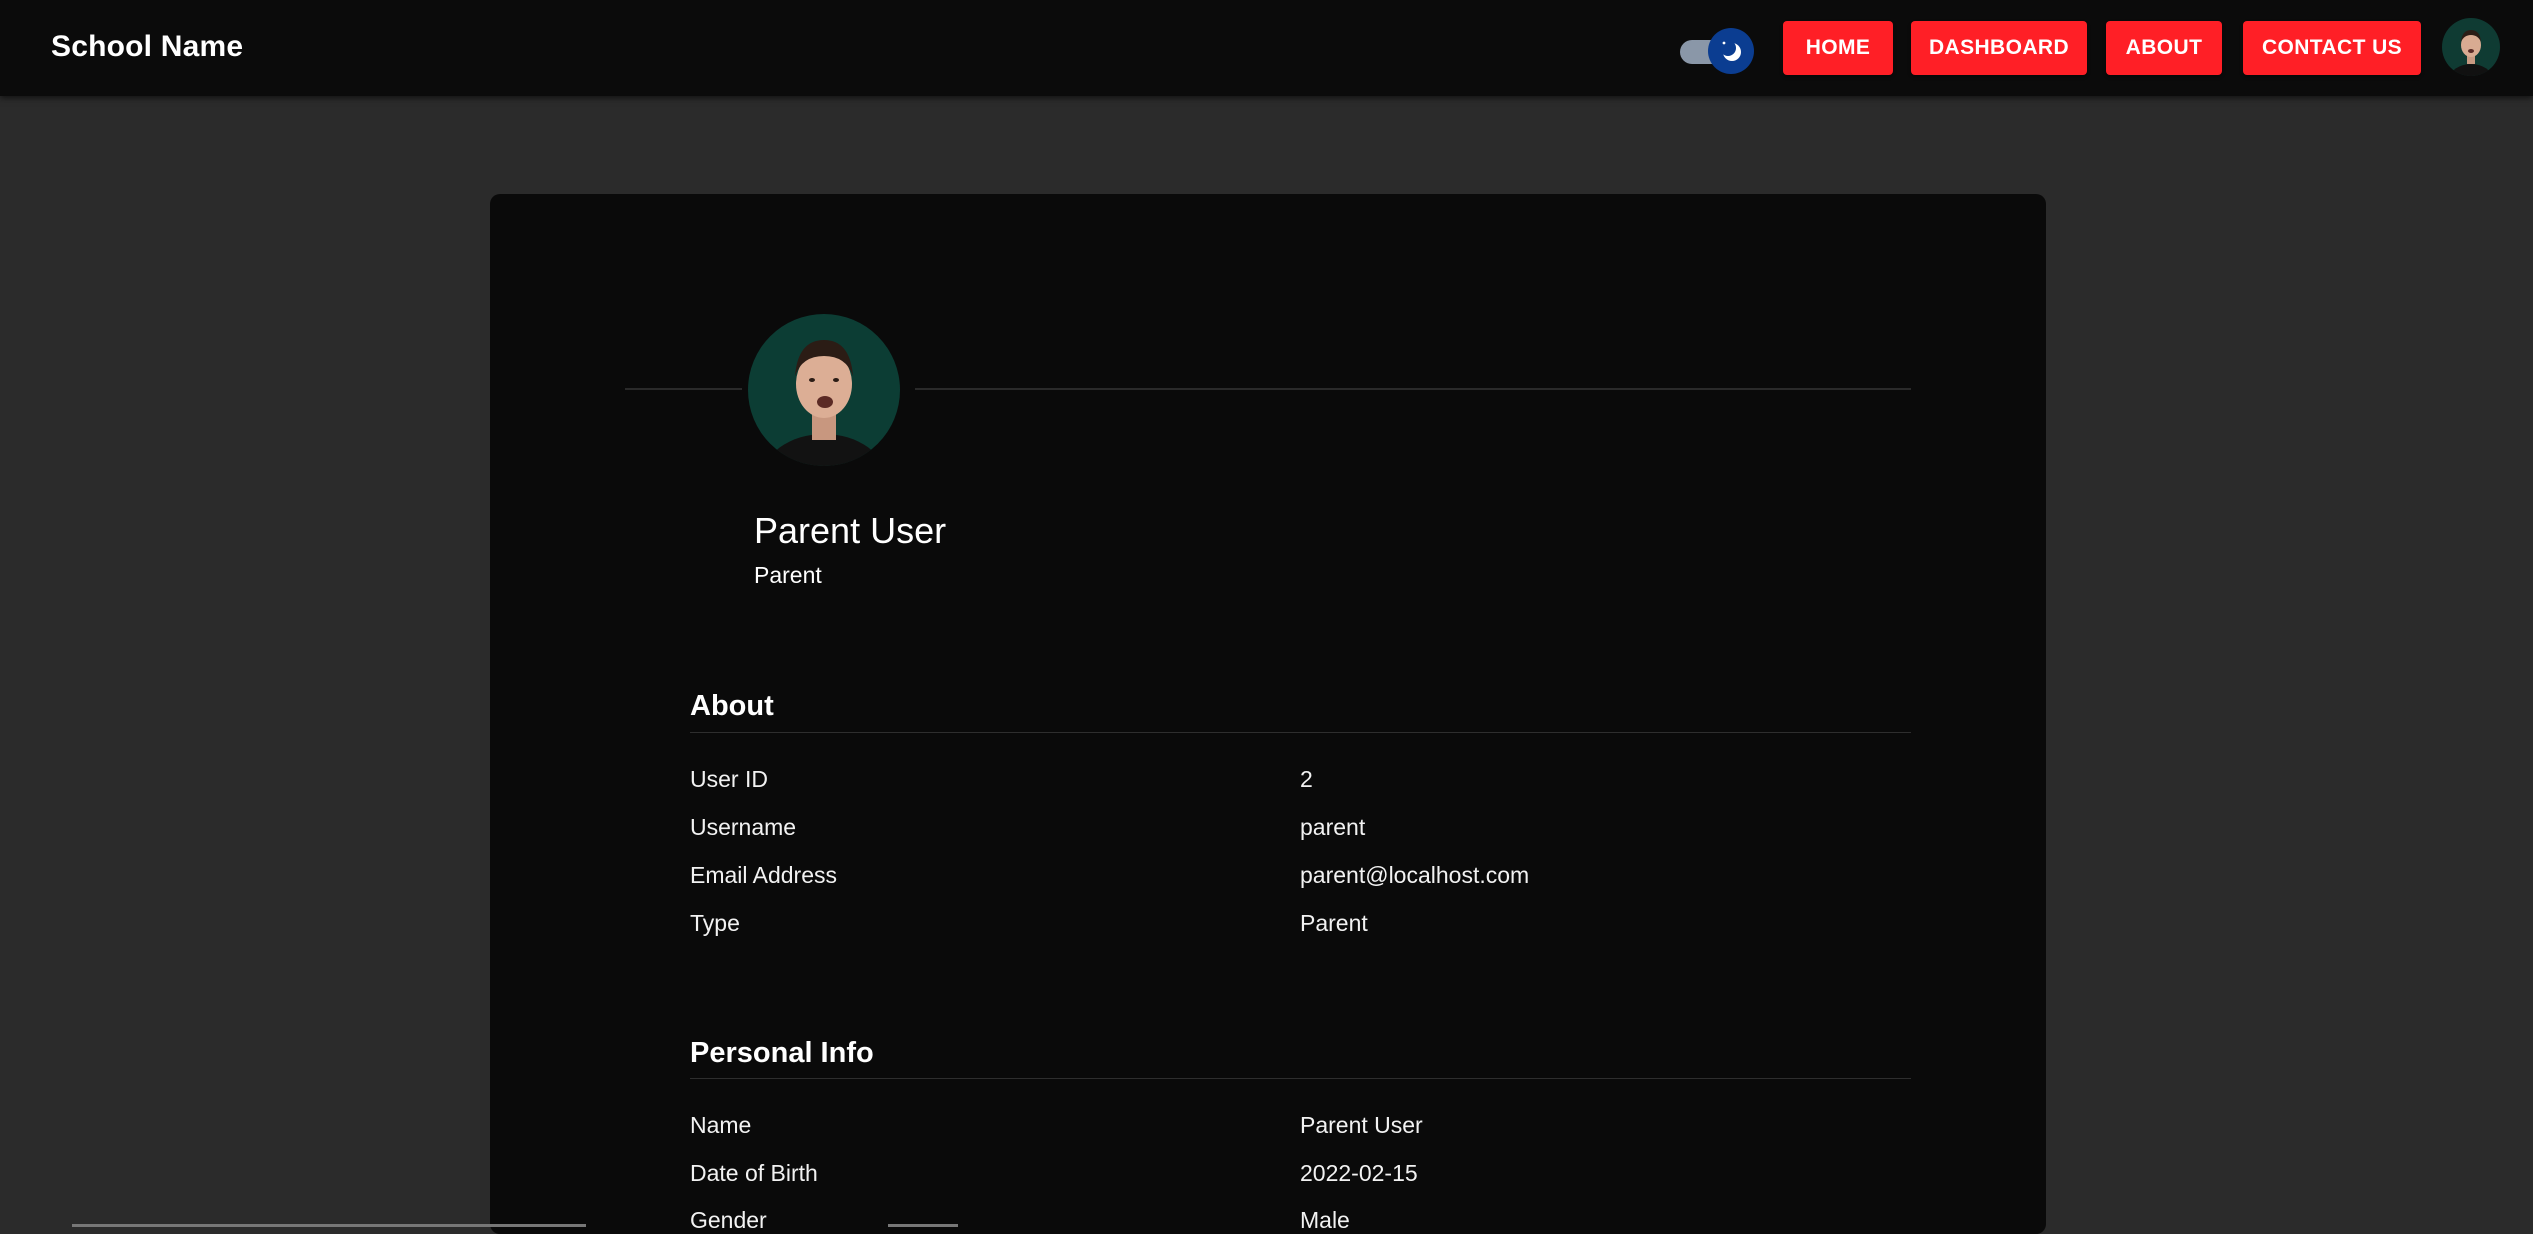 The image size is (2533, 1234). I want to click on about-row-label: Email Address, so click(764, 875).